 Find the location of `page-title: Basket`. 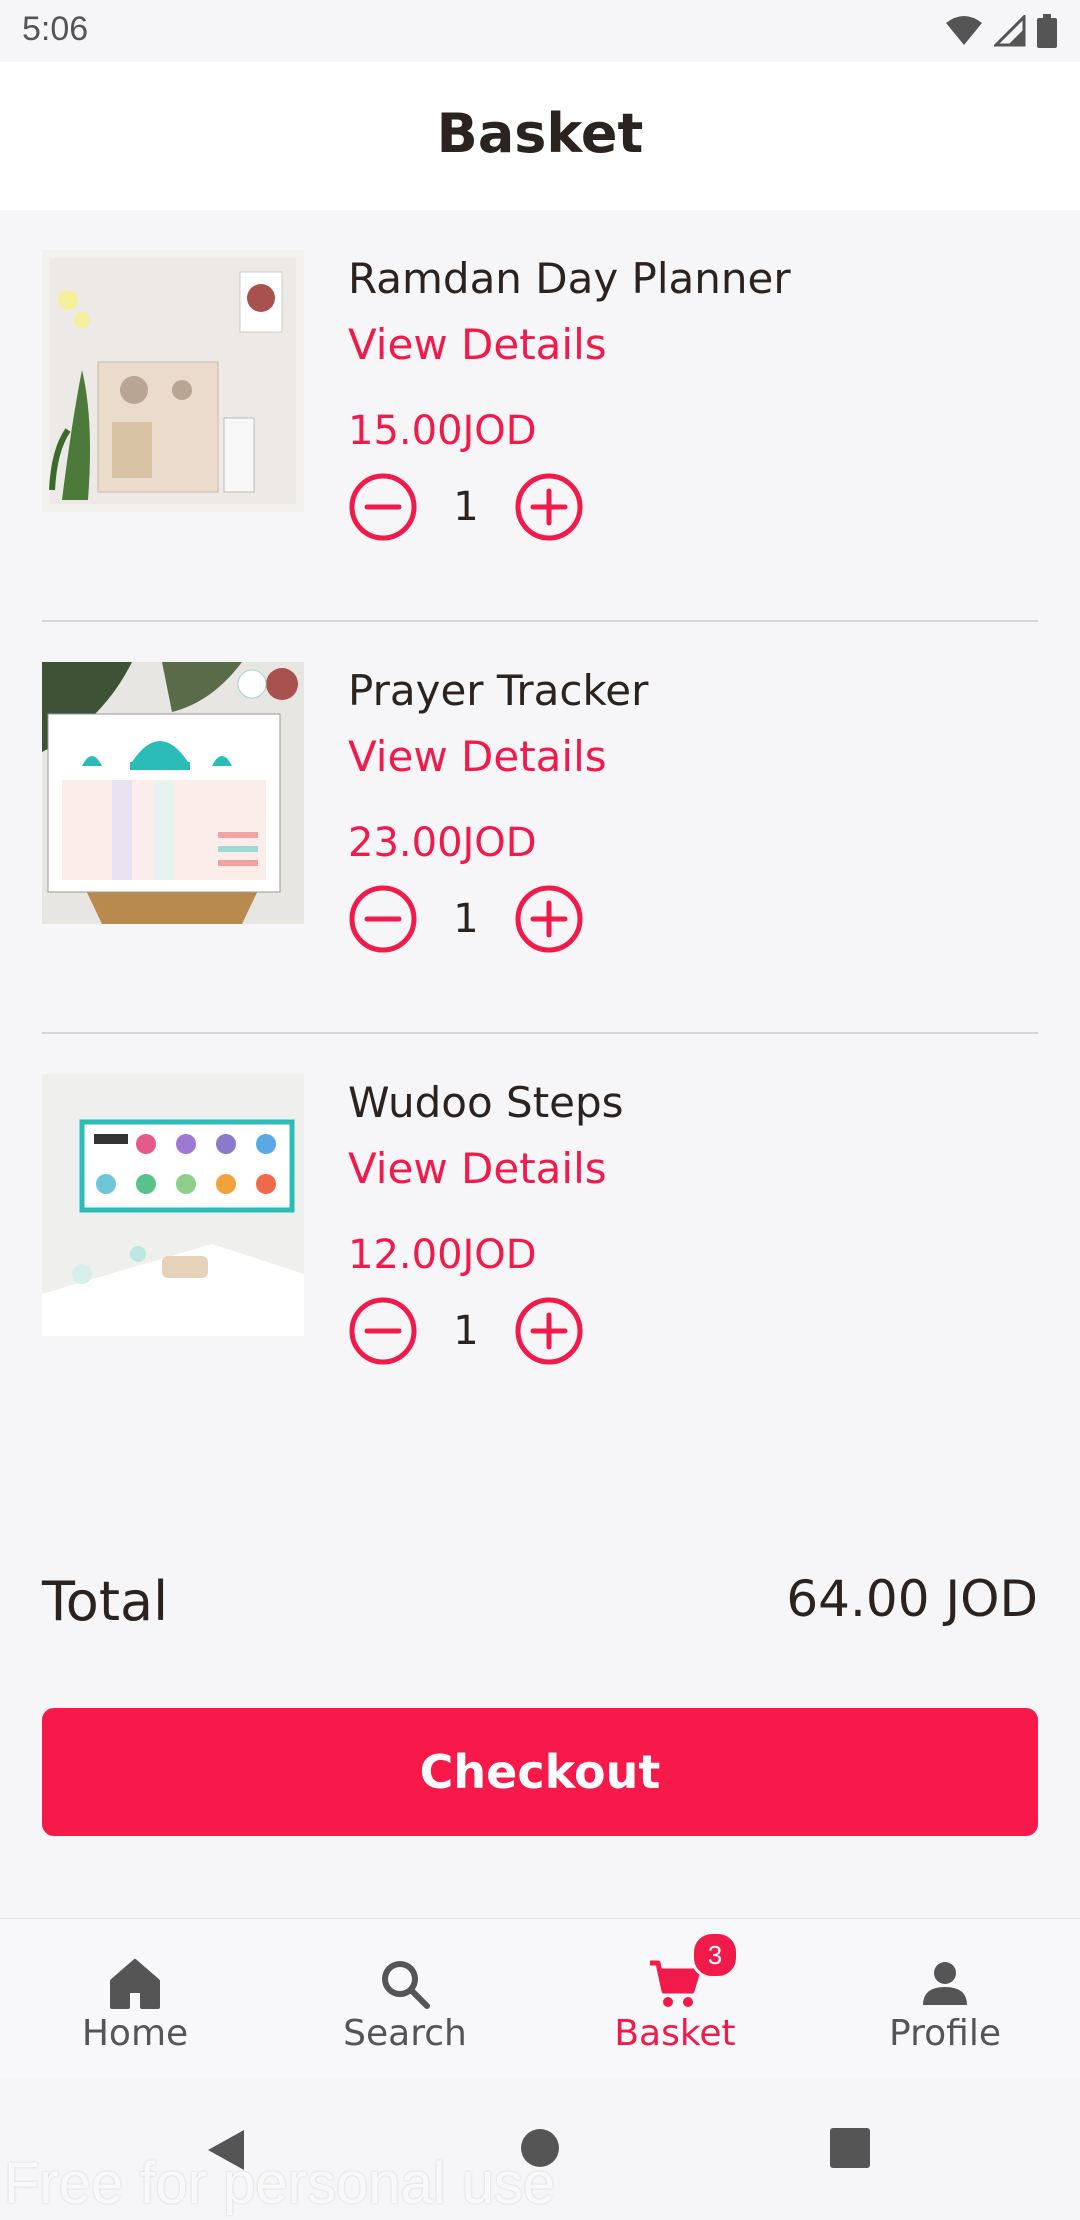

page-title: Basket is located at coordinates (540, 133).